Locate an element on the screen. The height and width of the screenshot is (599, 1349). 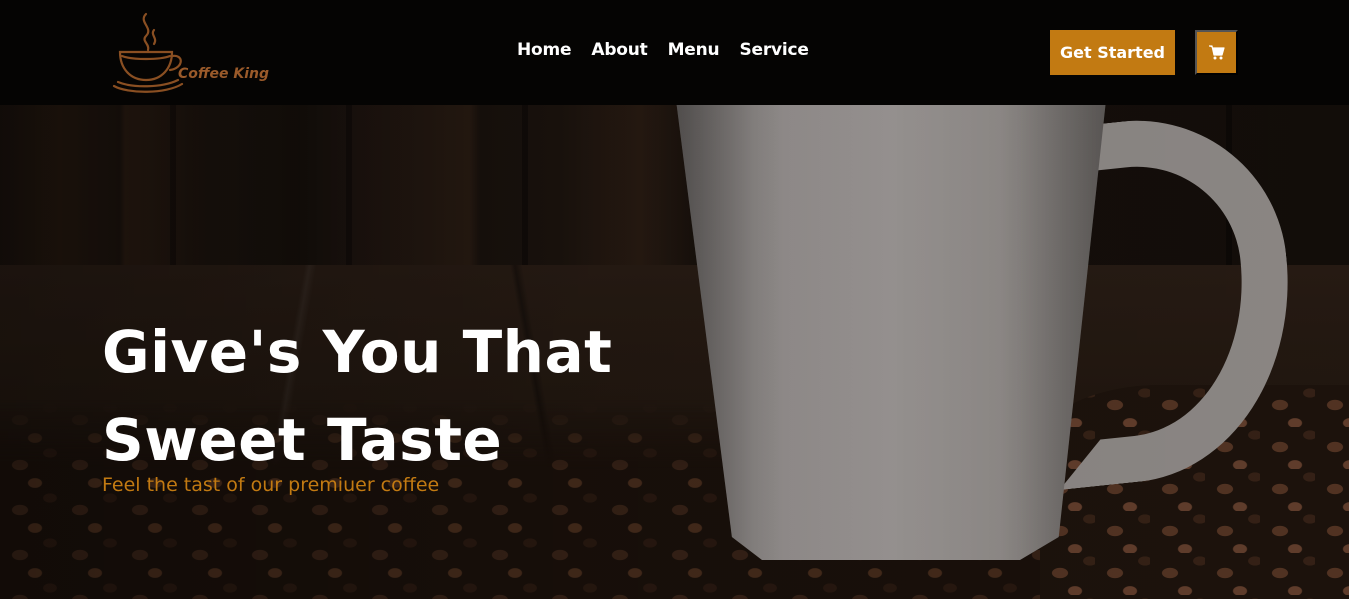
cart-button is located at coordinates (1216, 52).